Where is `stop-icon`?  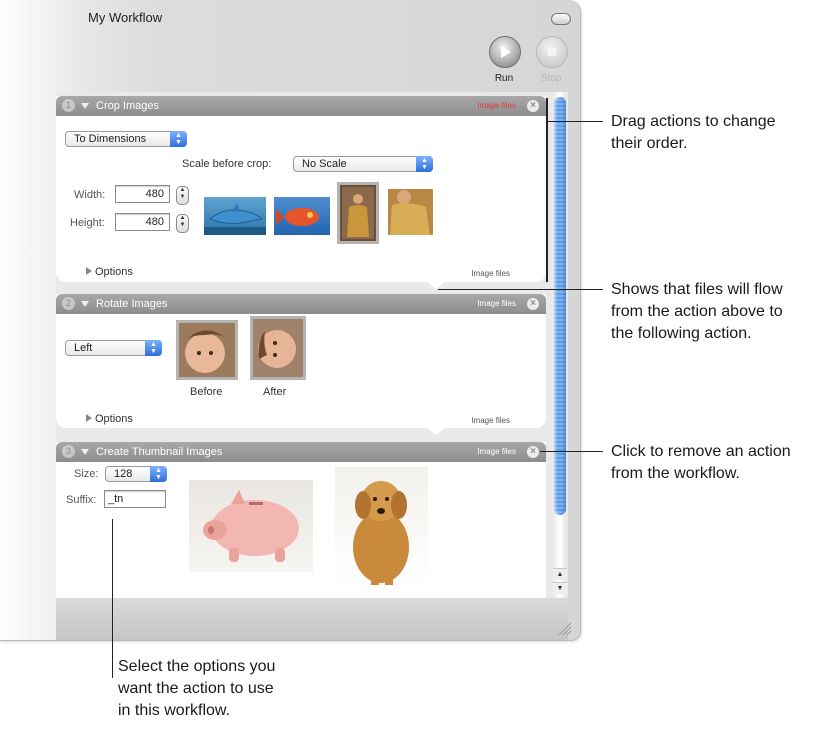
stop-icon is located at coordinates (552, 52).